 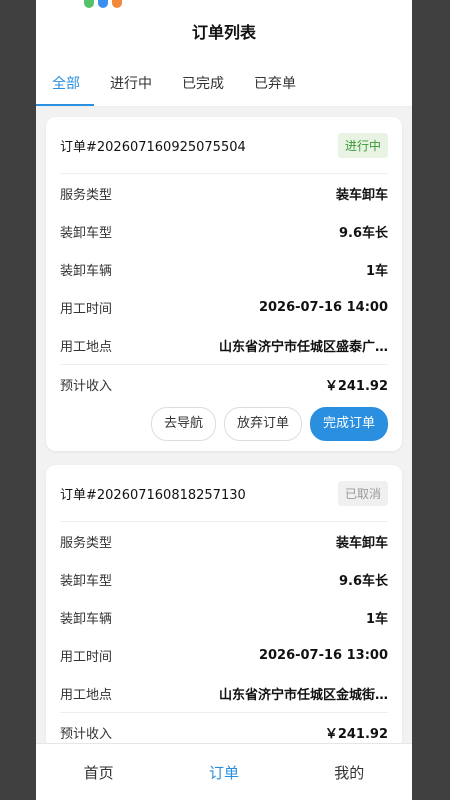 What do you see at coordinates (65, 86) in the screenshot?
I see `tab-all: 全部` at bounding box center [65, 86].